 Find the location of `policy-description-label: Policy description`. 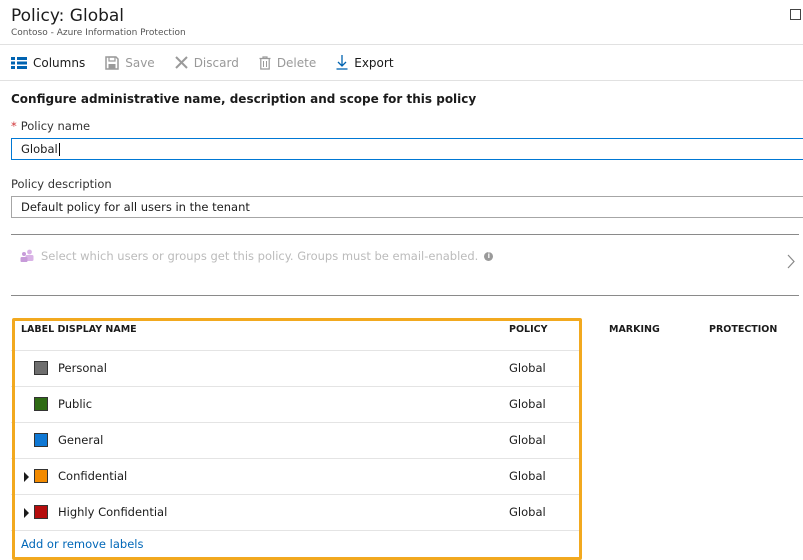

policy-description-label: Policy description is located at coordinates (61, 184).